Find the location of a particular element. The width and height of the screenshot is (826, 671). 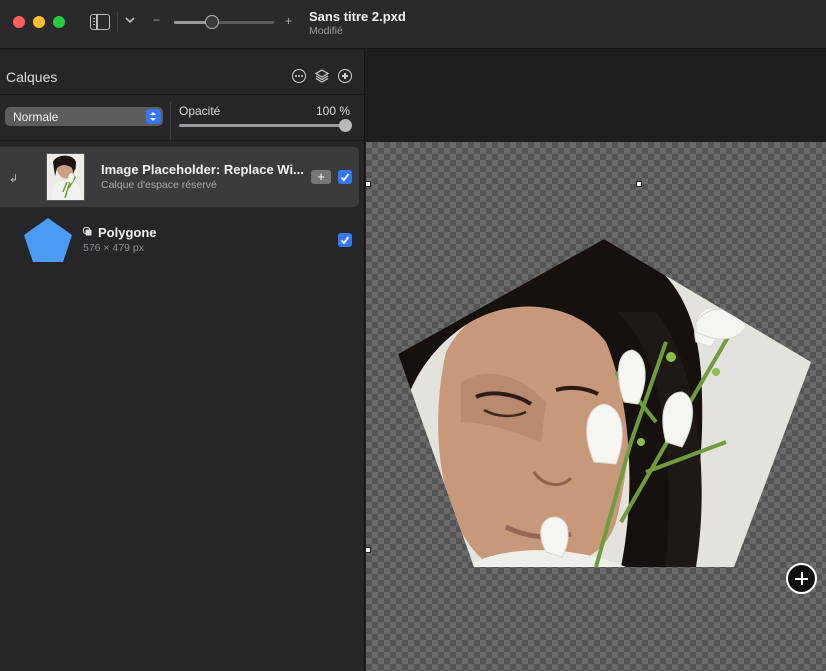

close-window-button is located at coordinates (19, 22).